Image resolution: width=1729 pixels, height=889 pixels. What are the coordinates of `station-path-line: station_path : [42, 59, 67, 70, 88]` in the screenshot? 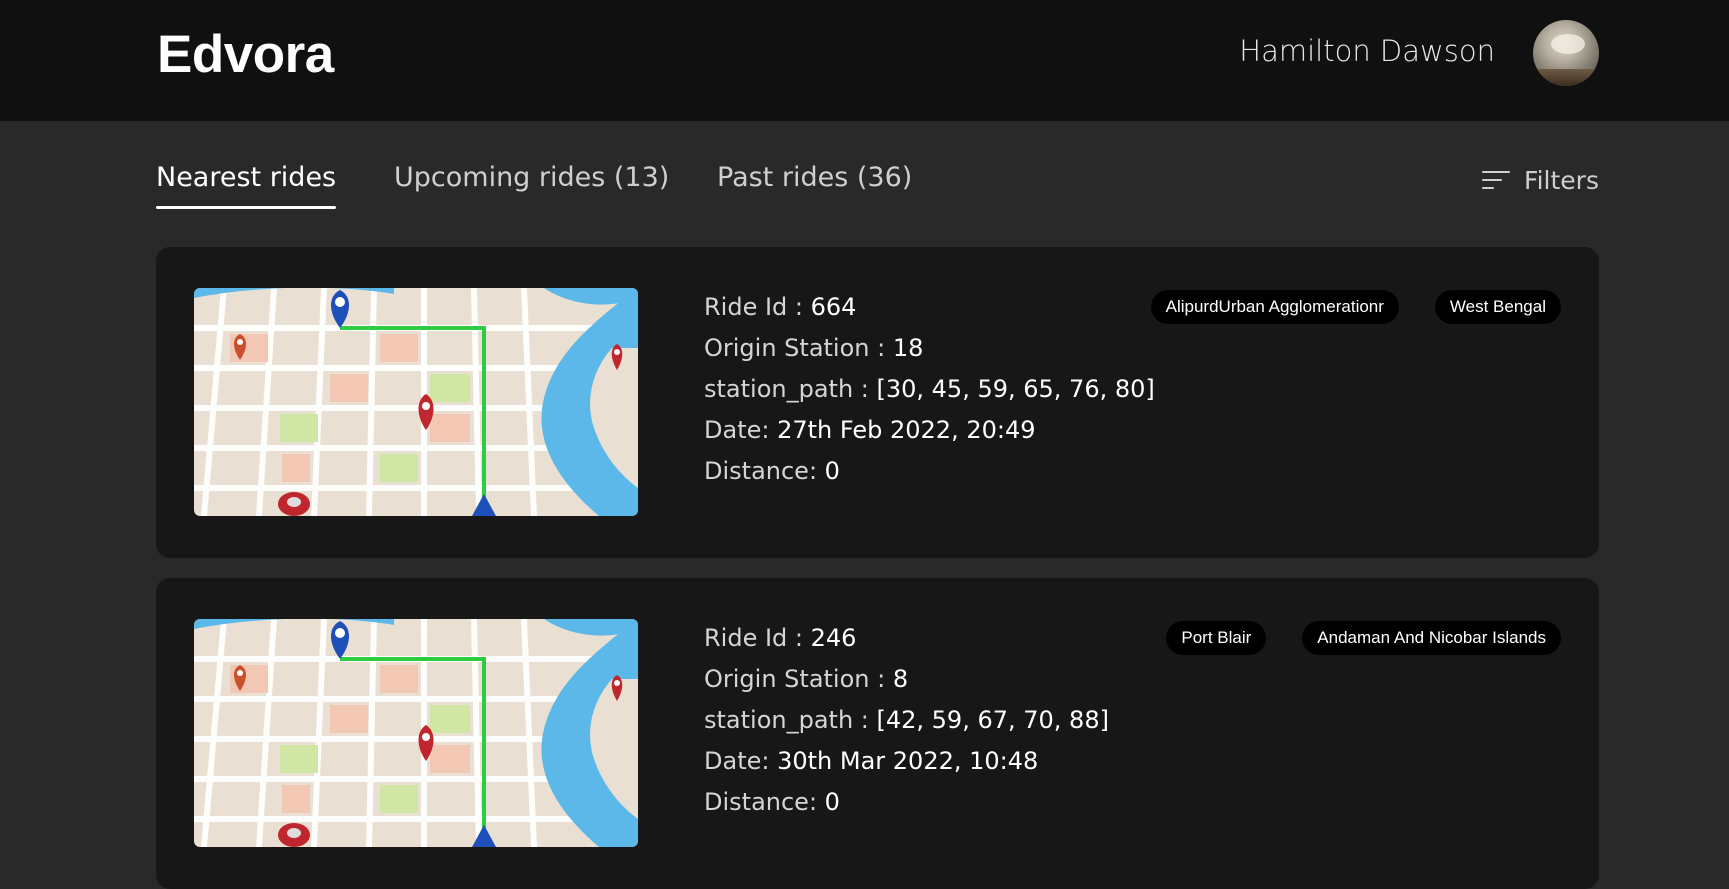 It's located at (906, 720).